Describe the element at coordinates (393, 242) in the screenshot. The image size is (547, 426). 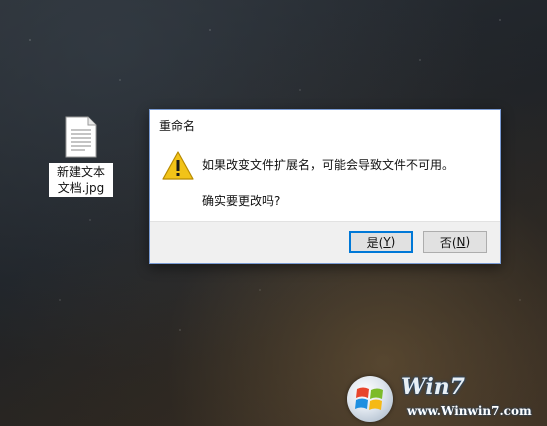
I see `yes-button-close: )` at that location.